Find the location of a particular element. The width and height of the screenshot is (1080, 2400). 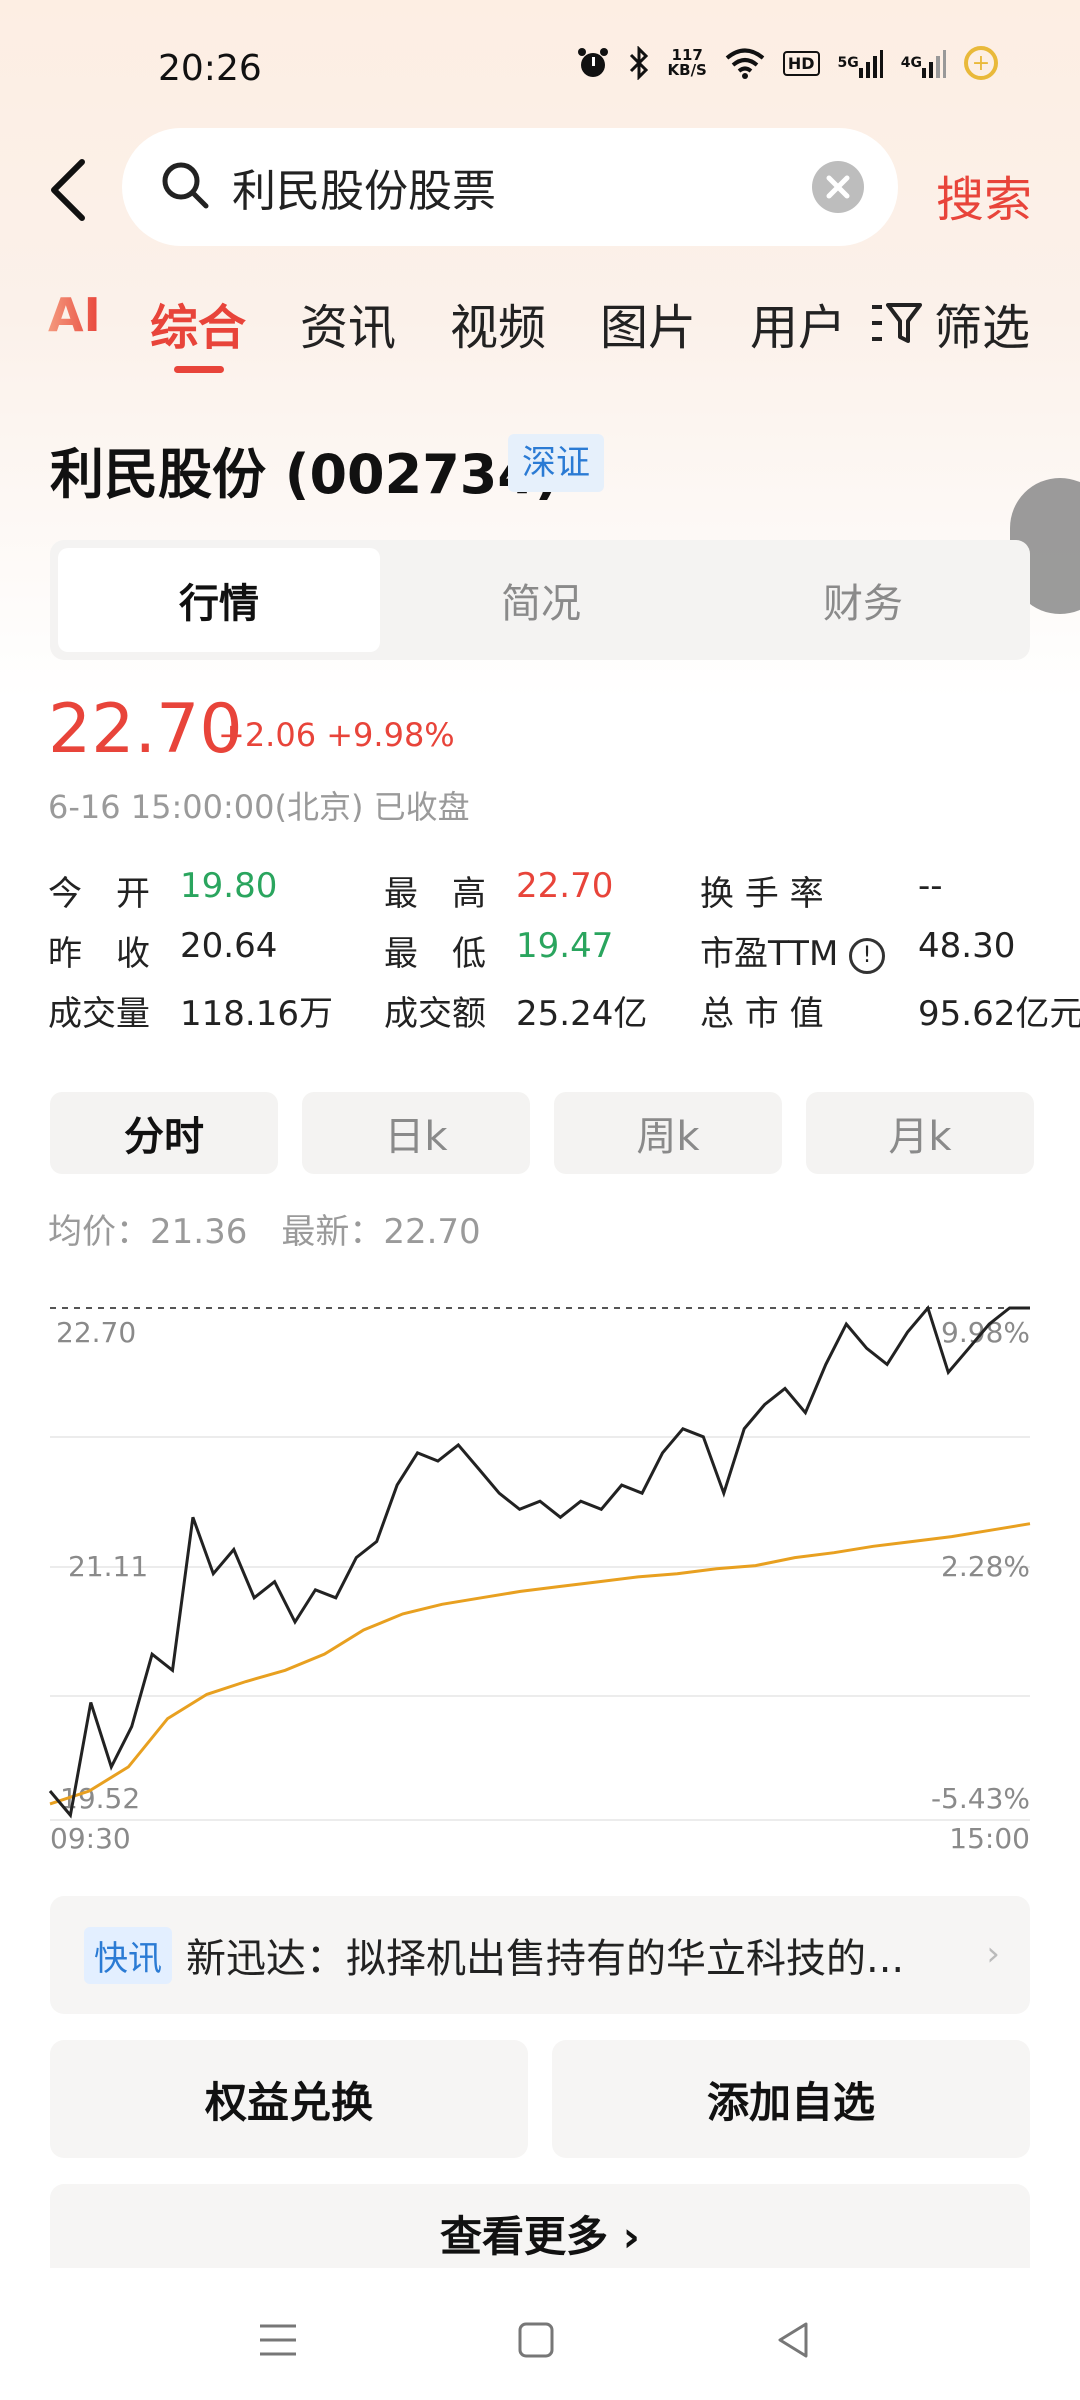

search-input: 利民股份股票 is located at coordinates (510, 187).